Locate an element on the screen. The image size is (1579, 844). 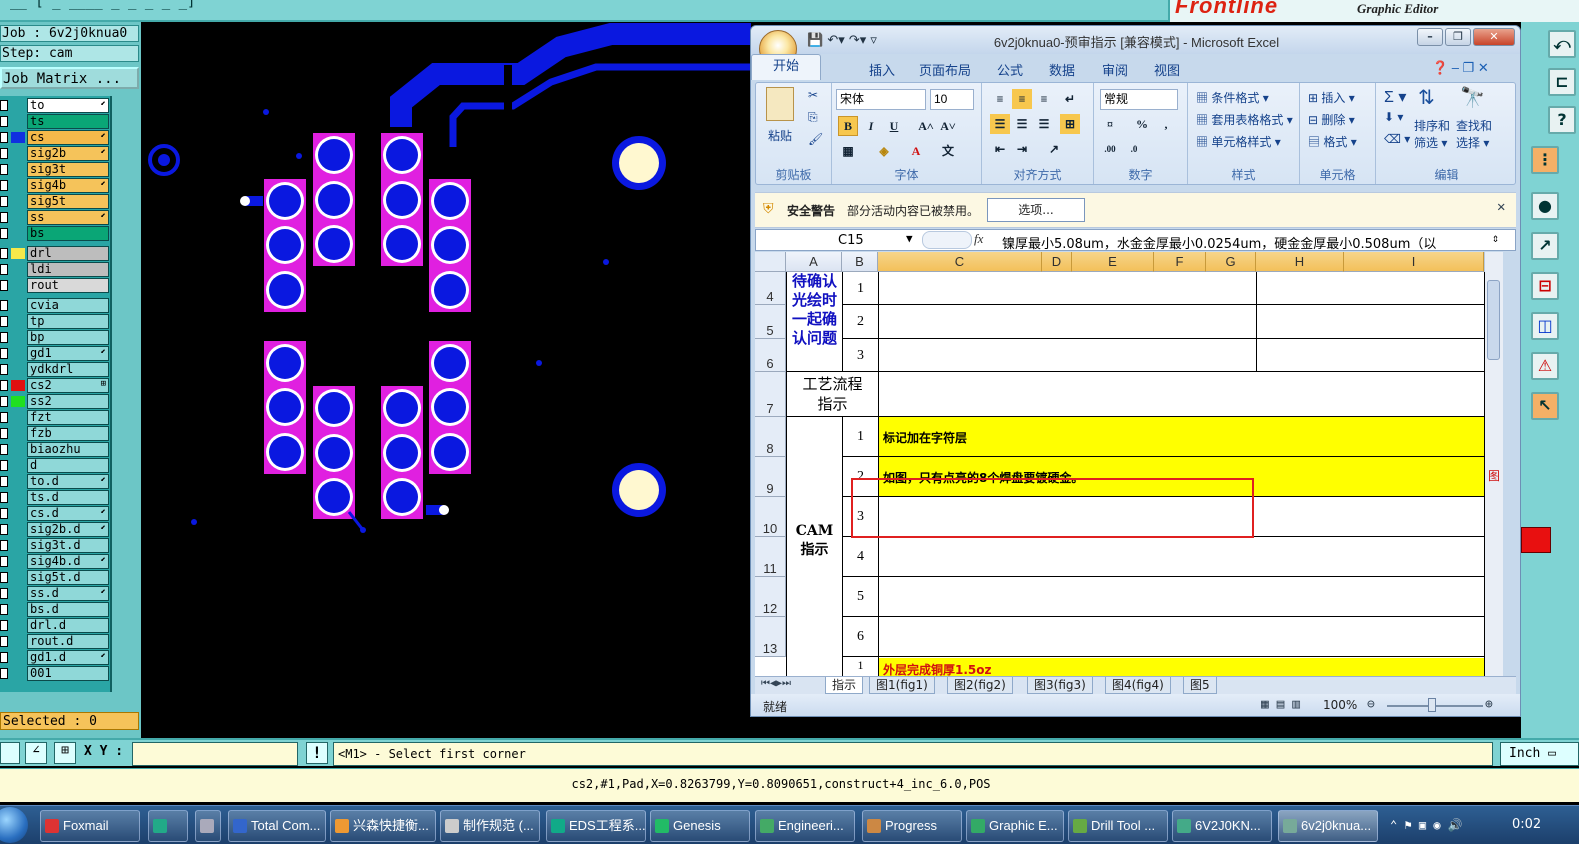
restore-icon: ❐ is located at coordinates (1458, 37).